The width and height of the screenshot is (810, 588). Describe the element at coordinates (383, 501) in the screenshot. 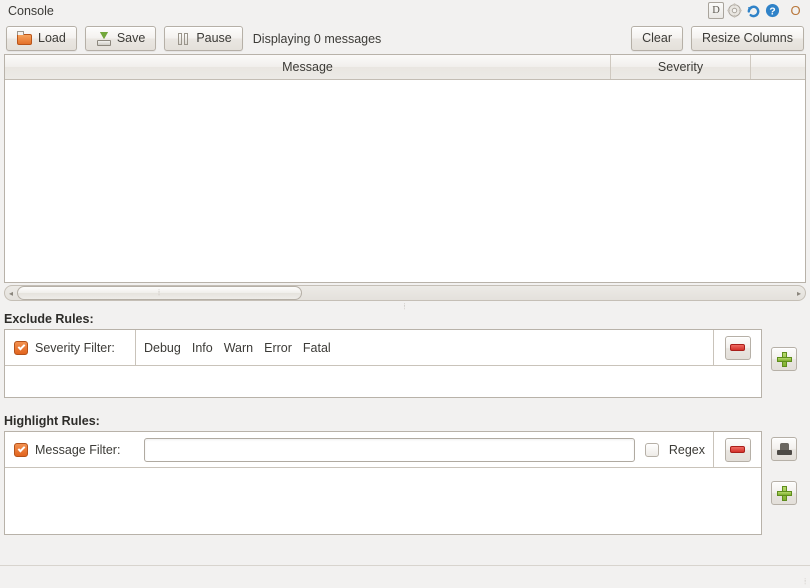

I see `highlight-rules-empty-area` at that location.